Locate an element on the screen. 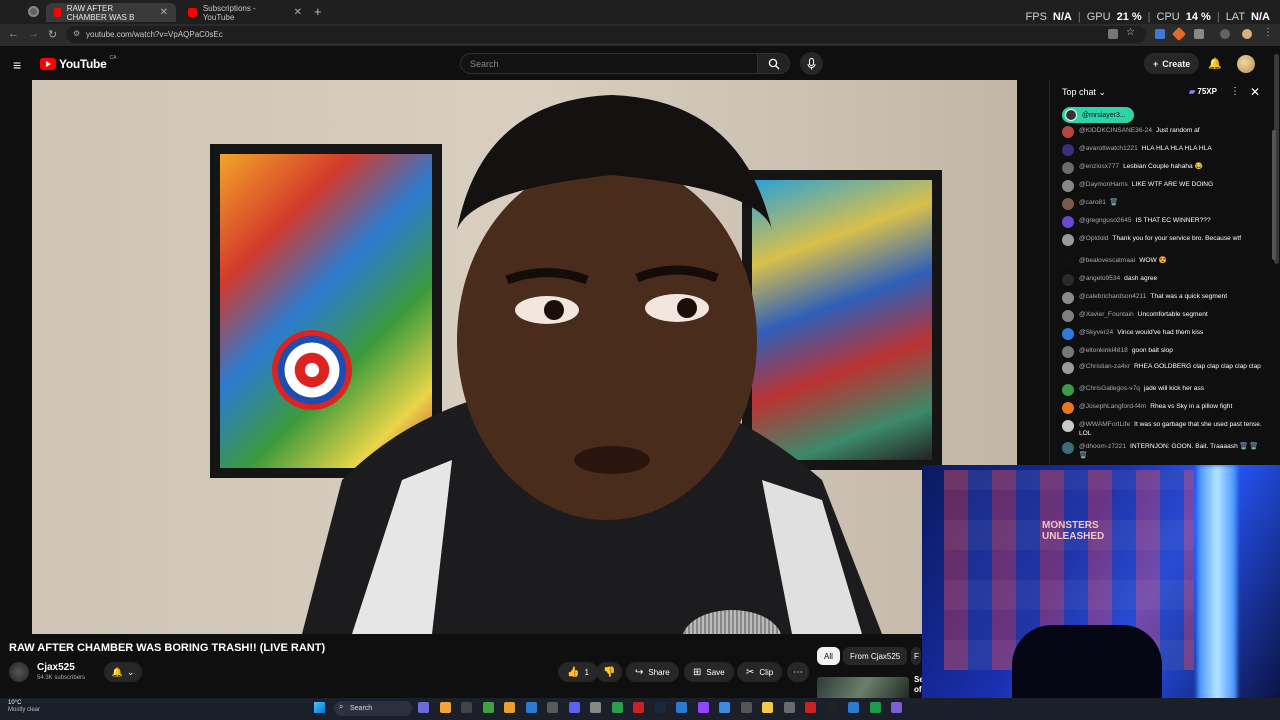  chat-username: @Opldold is located at coordinates (1093, 238).